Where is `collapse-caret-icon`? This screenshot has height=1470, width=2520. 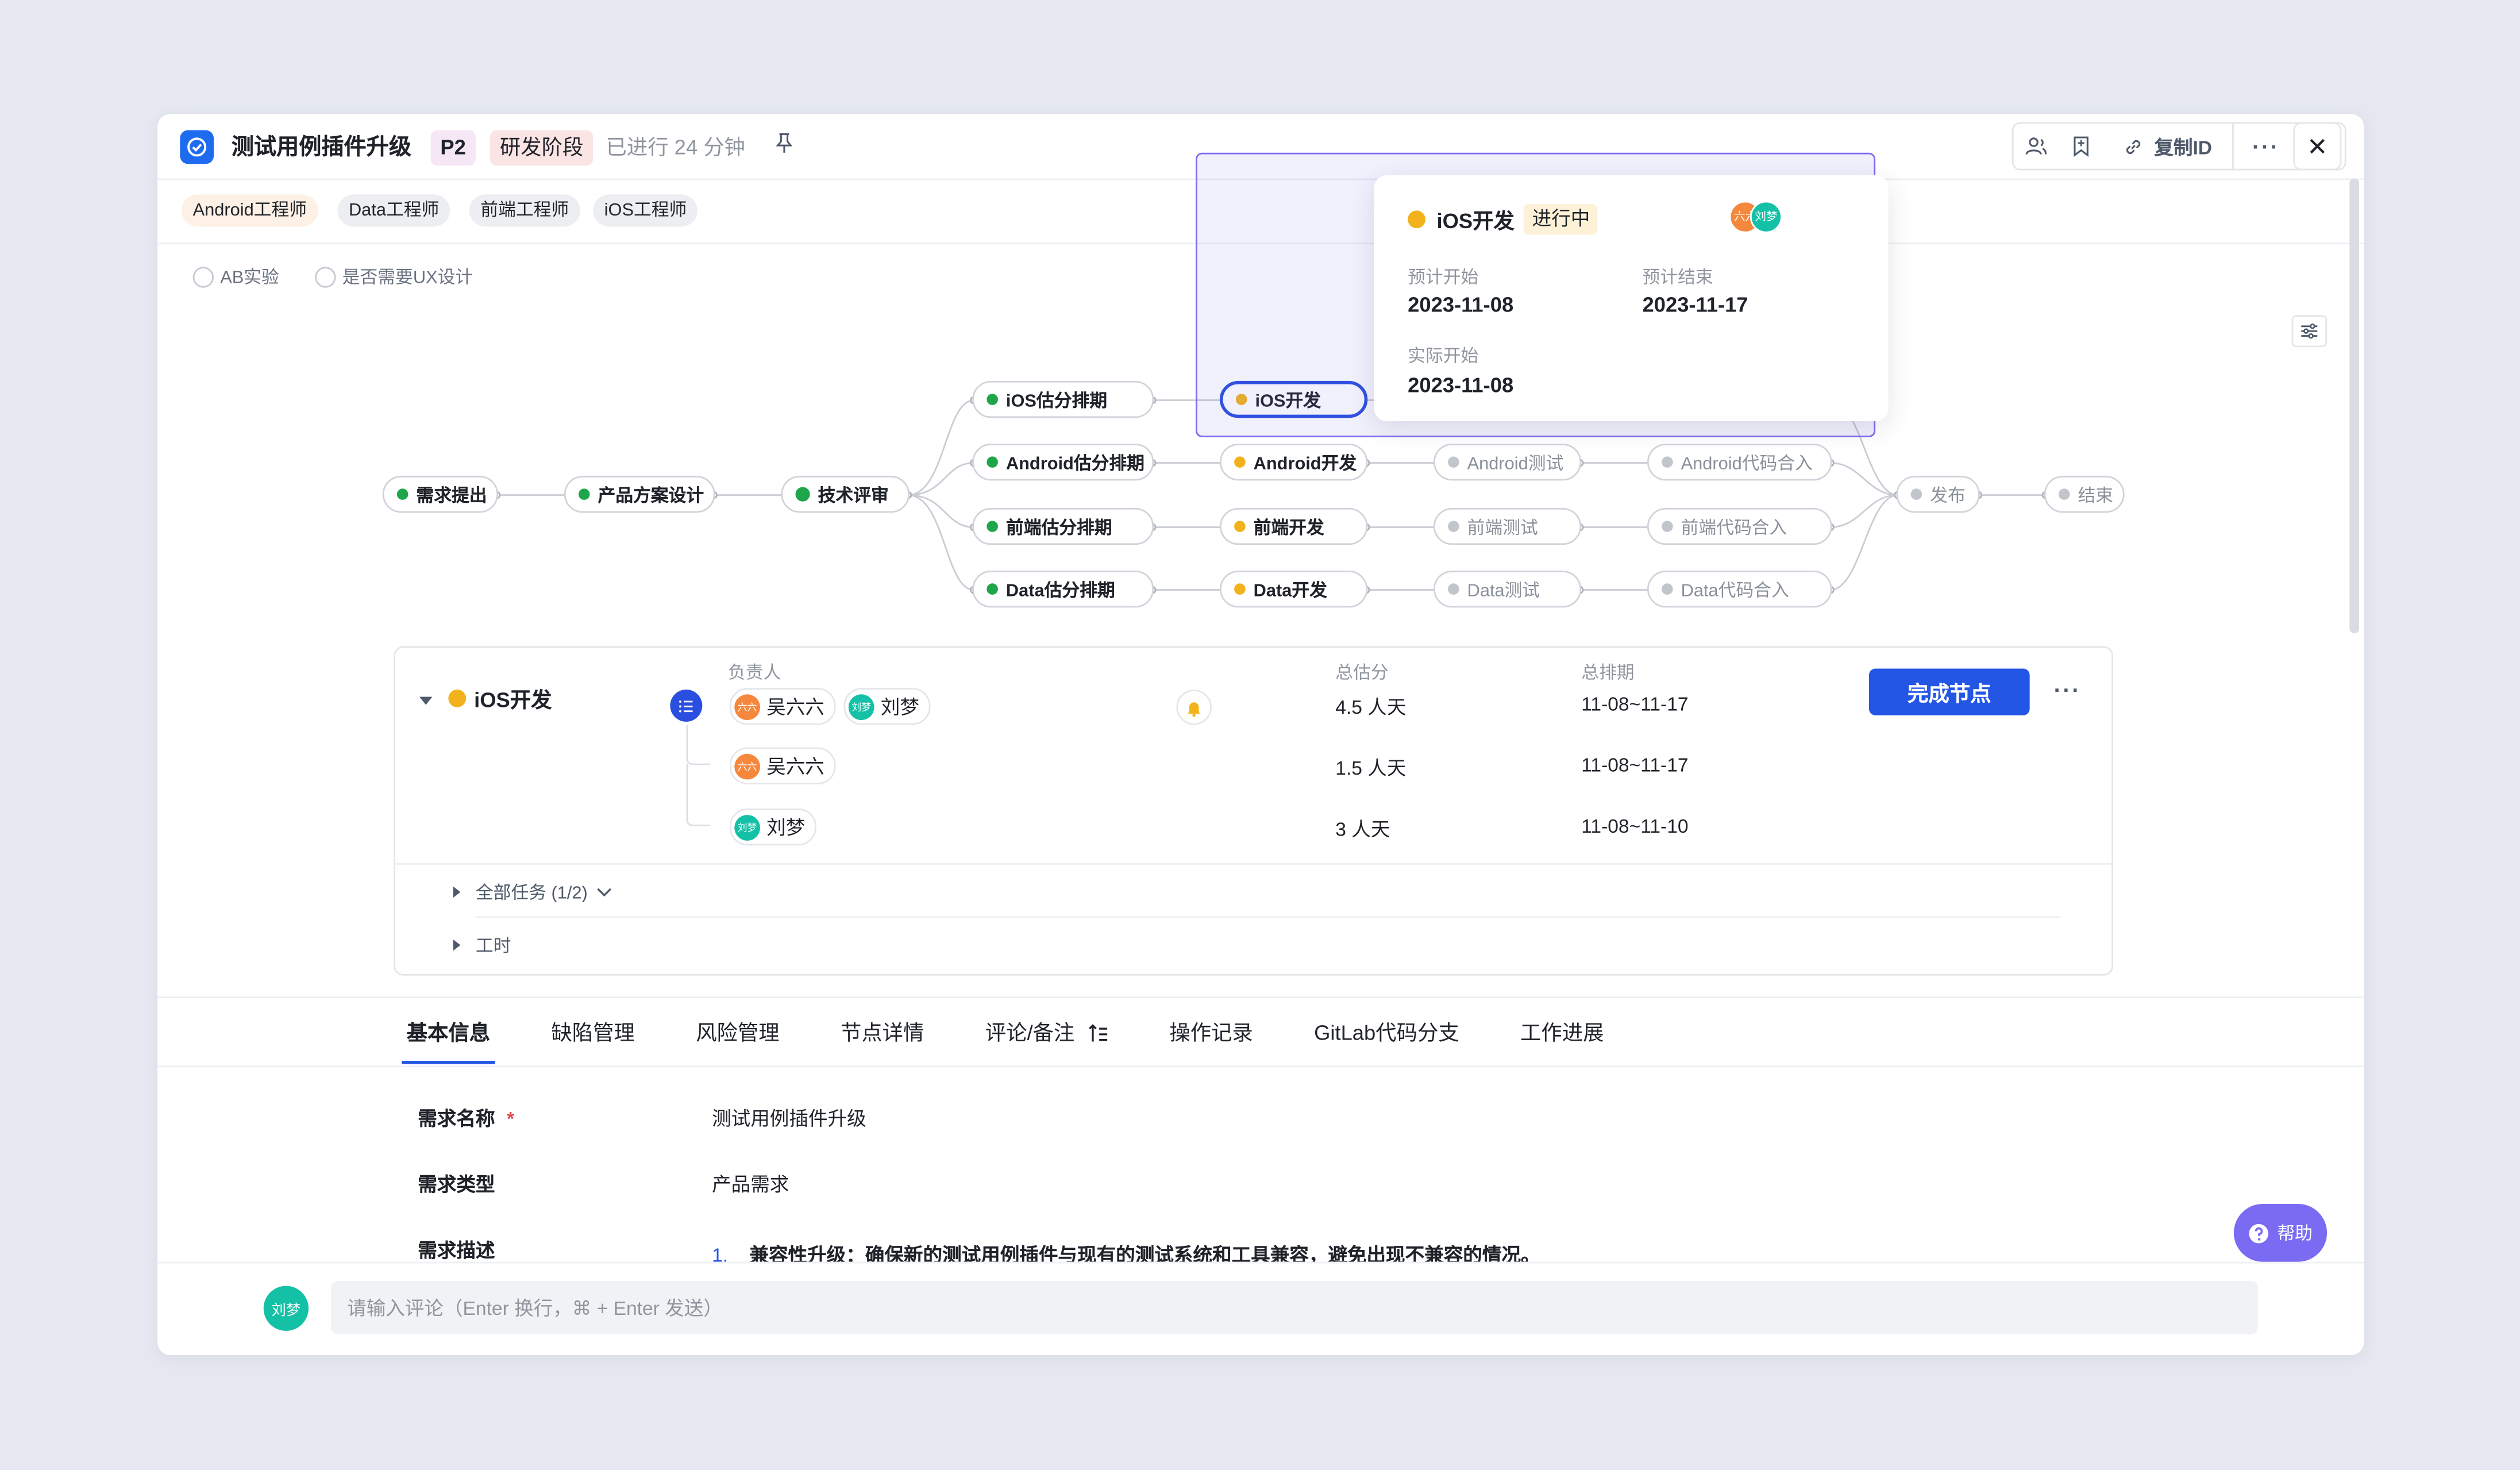
collapse-caret-icon is located at coordinates (426, 700).